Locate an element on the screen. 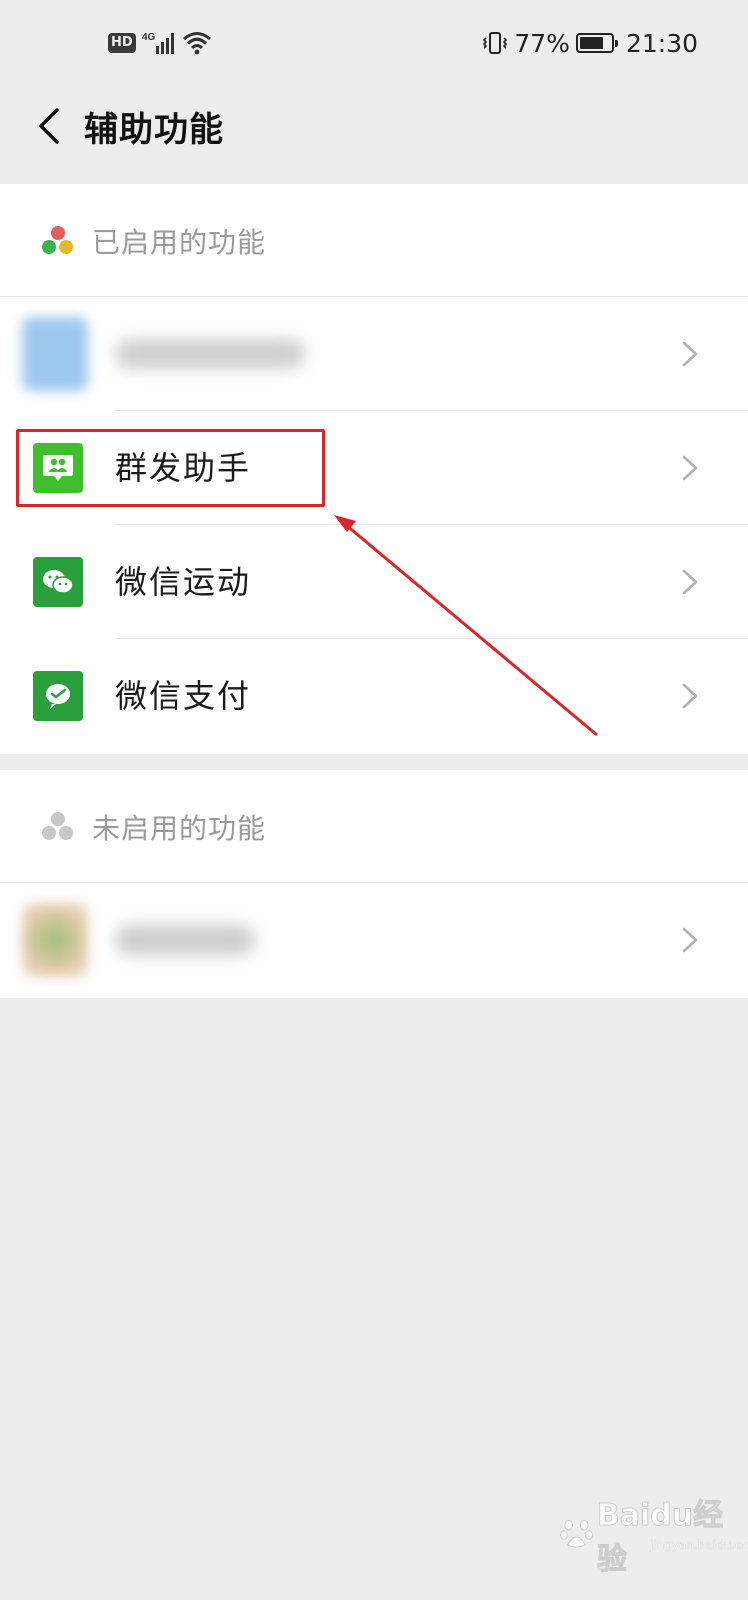  battery-icon is located at coordinates (596, 43).